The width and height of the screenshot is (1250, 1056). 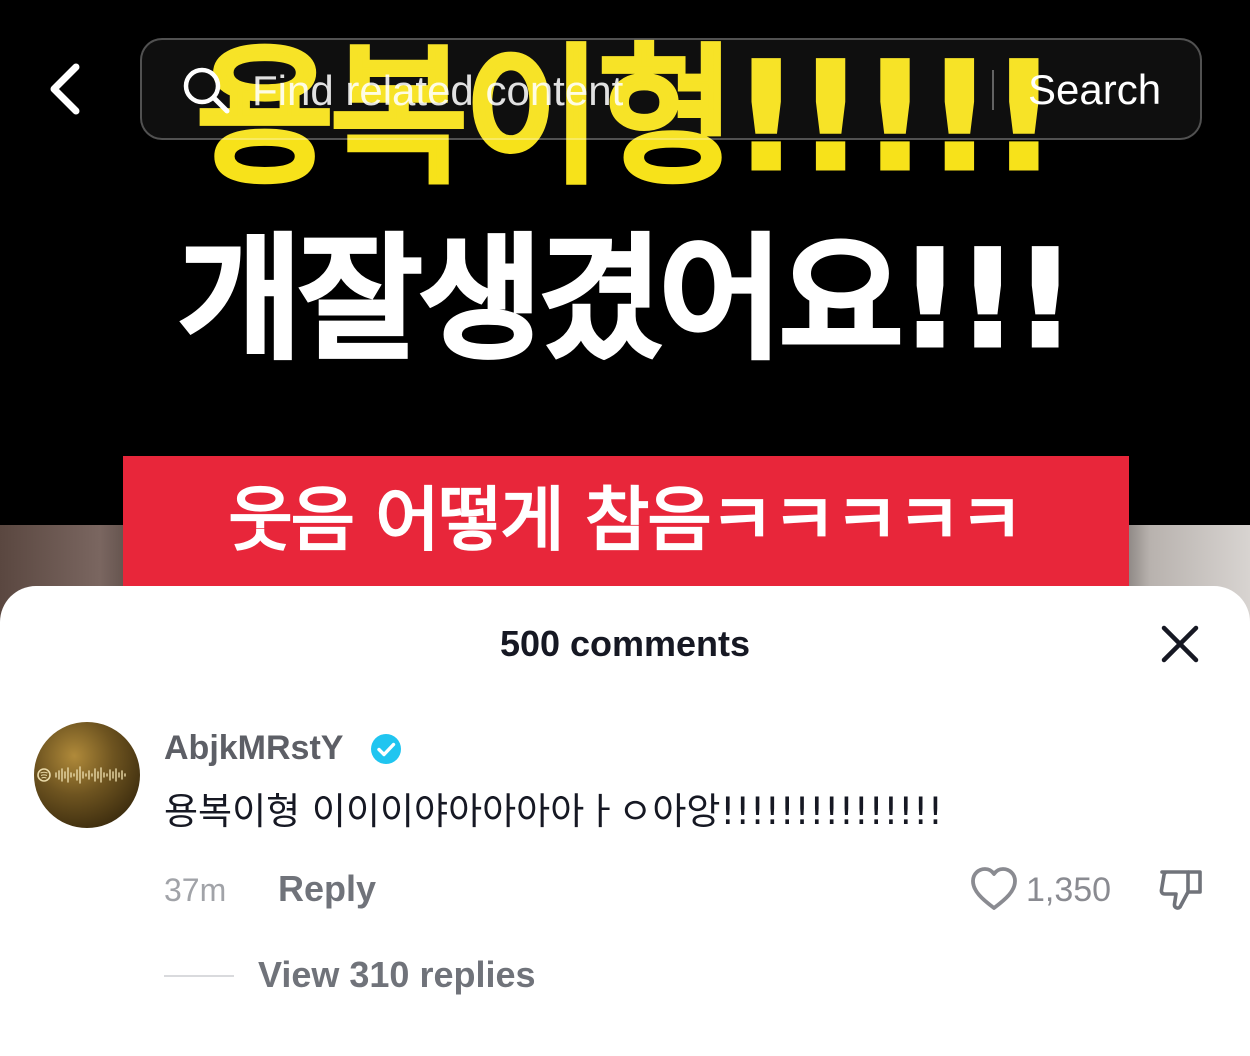 I want to click on search-input, so click(x=622, y=91).